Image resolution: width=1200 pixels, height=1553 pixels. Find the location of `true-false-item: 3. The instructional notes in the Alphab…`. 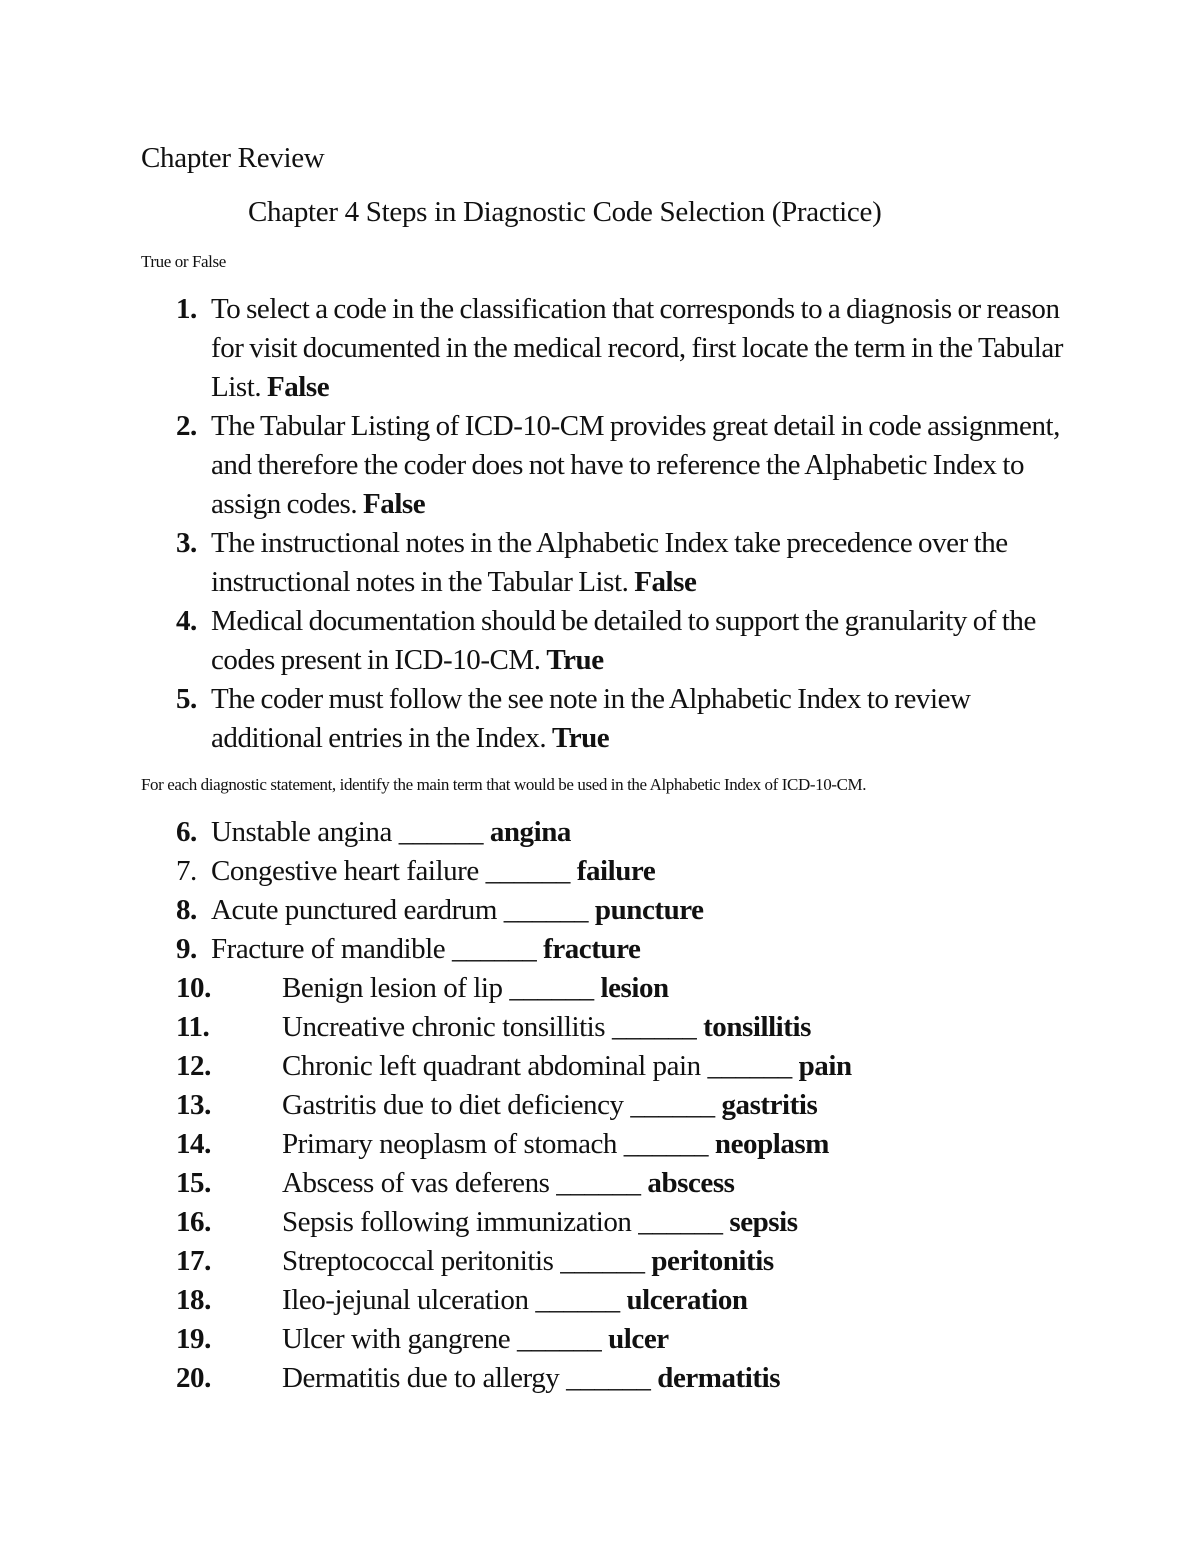

true-false-item: 3. The instructional notes in the Alphab… is located at coordinates (535, 563).